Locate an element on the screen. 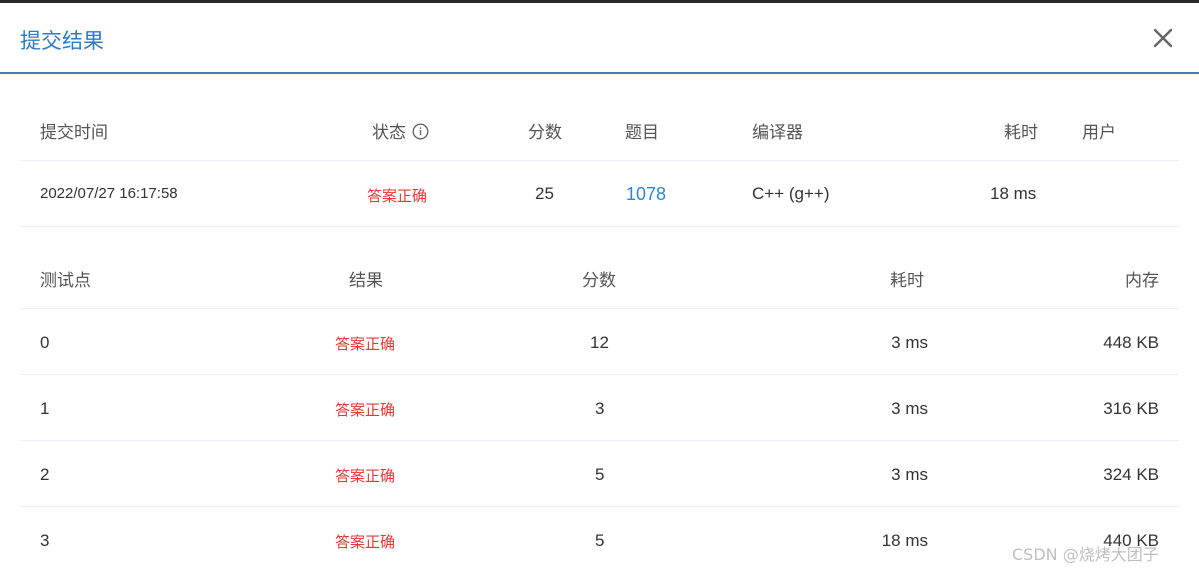  header-problem: 题目 is located at coordinates (642, 133).